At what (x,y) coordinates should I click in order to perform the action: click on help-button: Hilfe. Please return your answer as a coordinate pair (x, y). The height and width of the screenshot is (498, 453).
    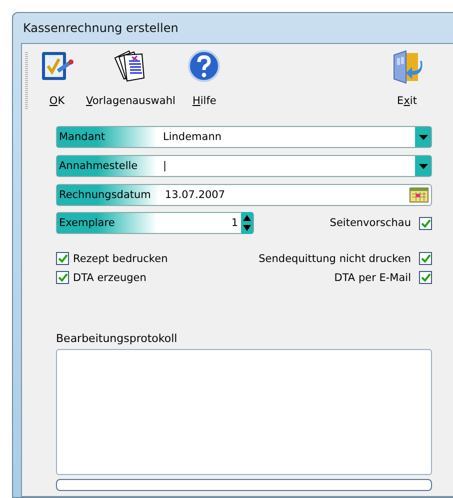
    Looking at the image, I should click on (204, 78).